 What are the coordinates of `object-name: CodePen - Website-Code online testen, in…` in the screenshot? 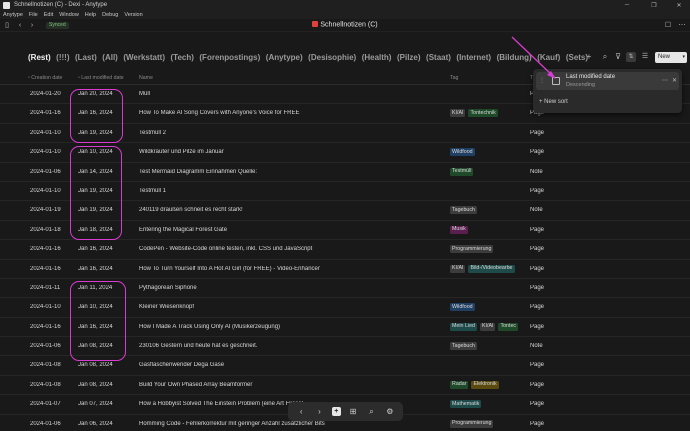 It's located at (226, 249).